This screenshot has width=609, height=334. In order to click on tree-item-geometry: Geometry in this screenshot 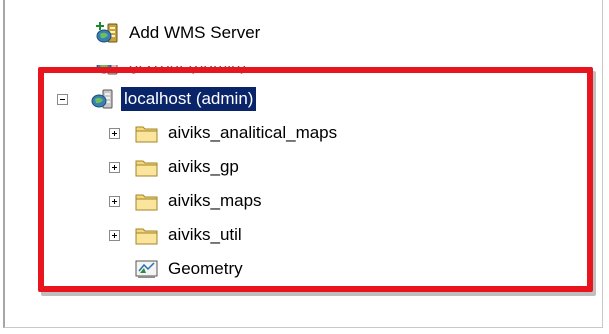, I will do `click(190, 269)`.